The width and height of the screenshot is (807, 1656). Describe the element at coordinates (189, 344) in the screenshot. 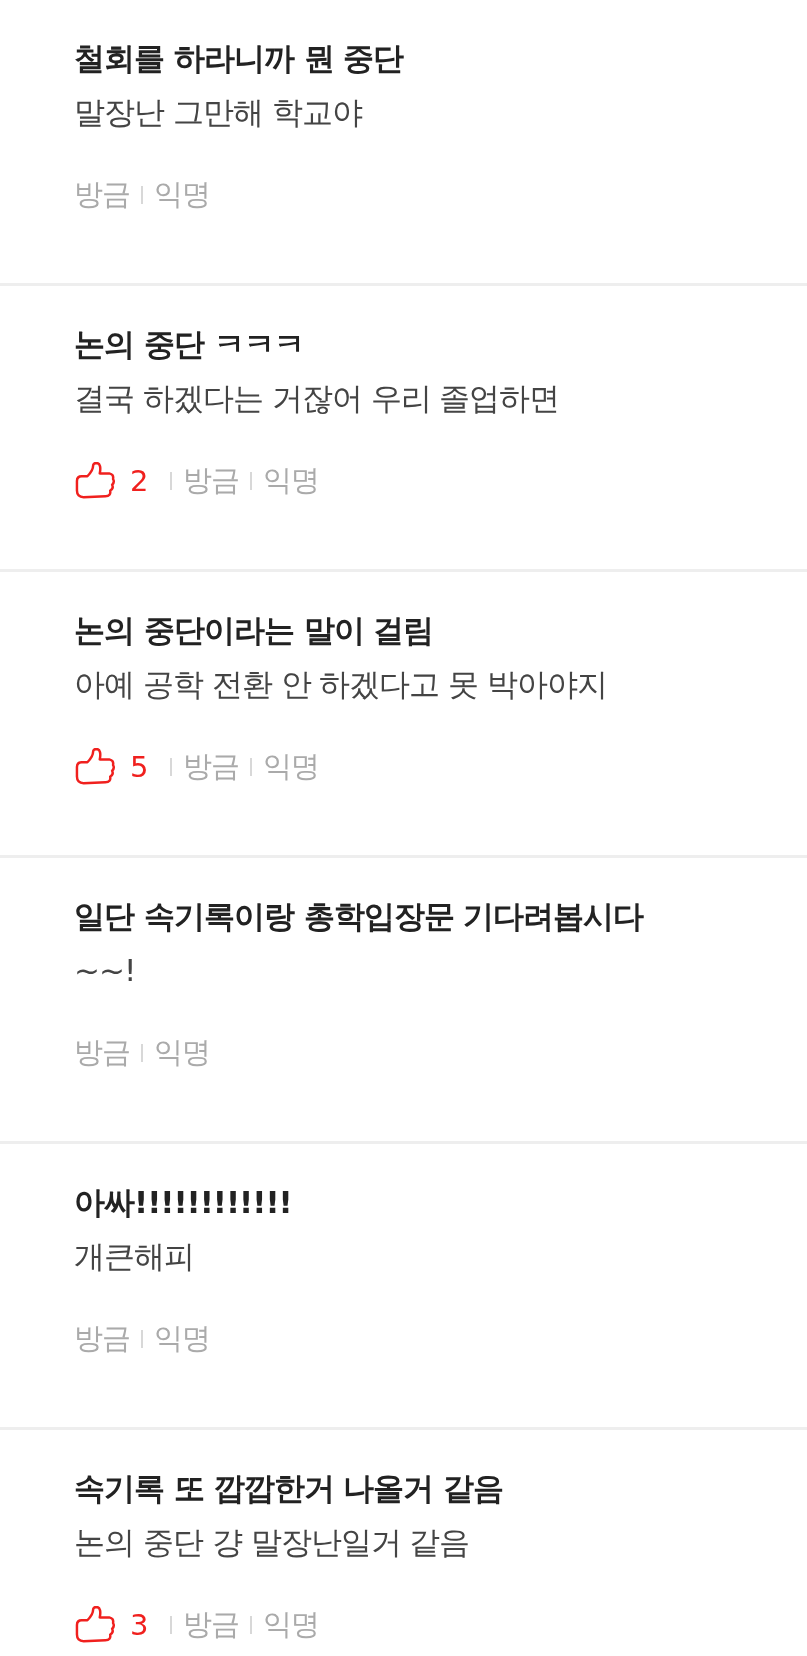

I see `comment-title: 논의 중단 ㅋㅋㅋ` at that location.